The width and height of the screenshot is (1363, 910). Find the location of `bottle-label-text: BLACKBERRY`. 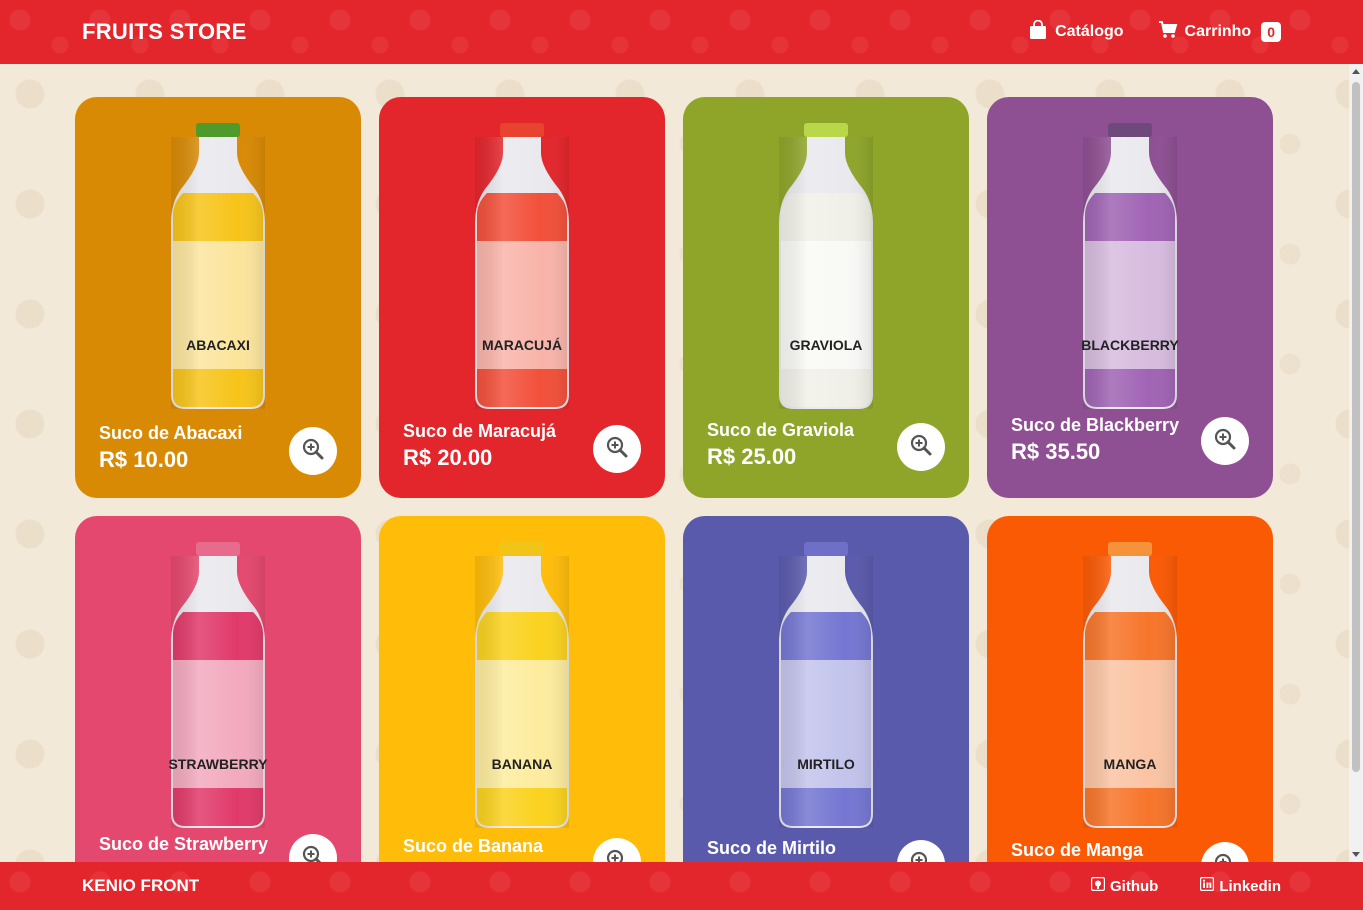

bottle-label-text: BLACKBERRY is located at coordinates (1130, 345).